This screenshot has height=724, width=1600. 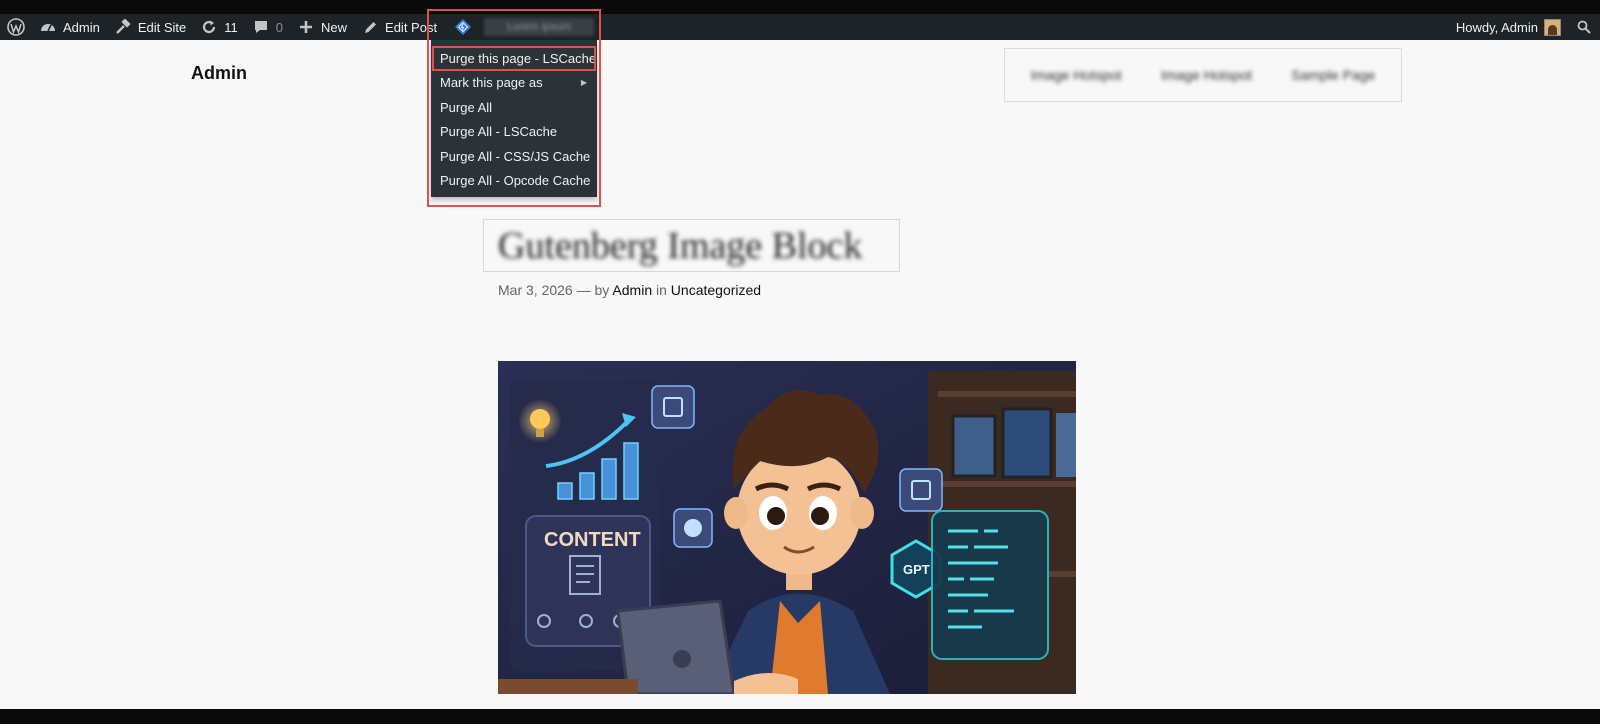 I want to click on wordpress-logo-menu, so click(x=16, y=27).